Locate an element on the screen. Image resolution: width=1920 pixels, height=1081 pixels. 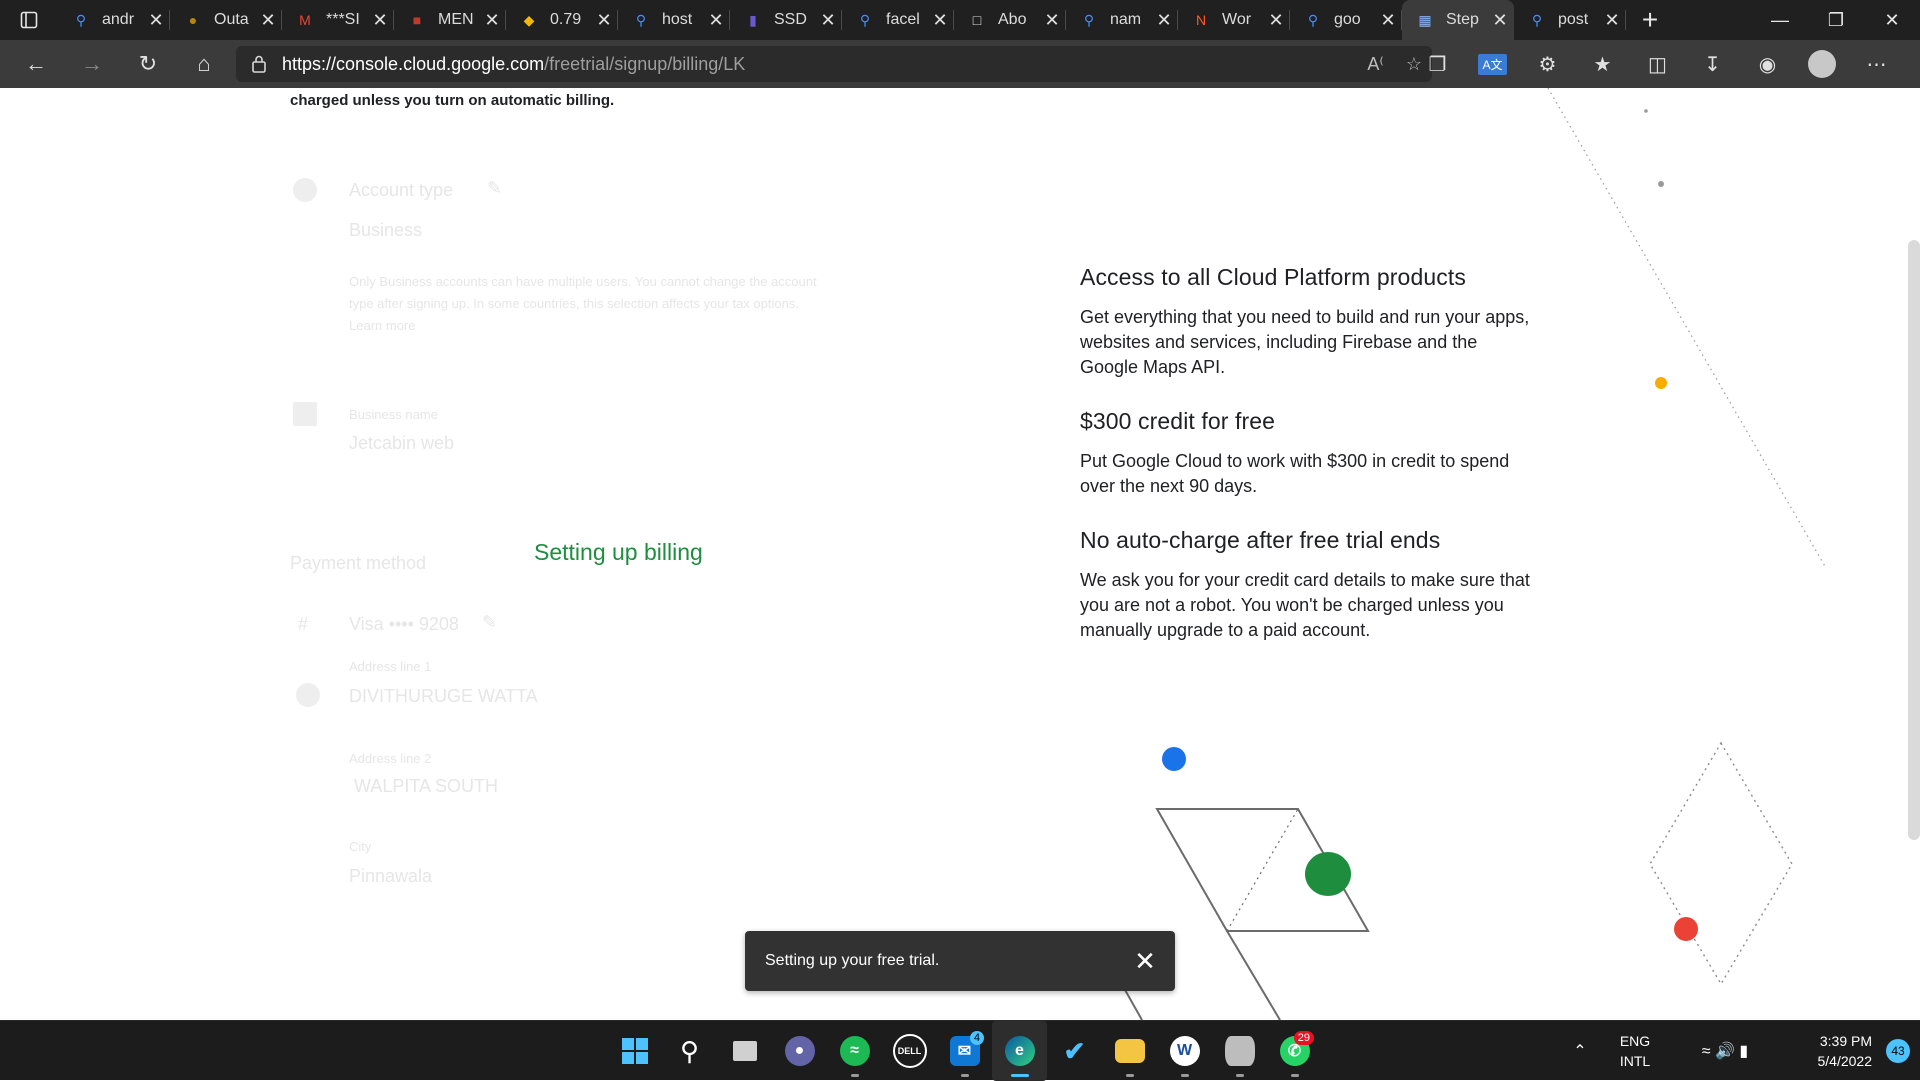
clock-date: 5/4/2022 is located at coordinates (1845, 1061).